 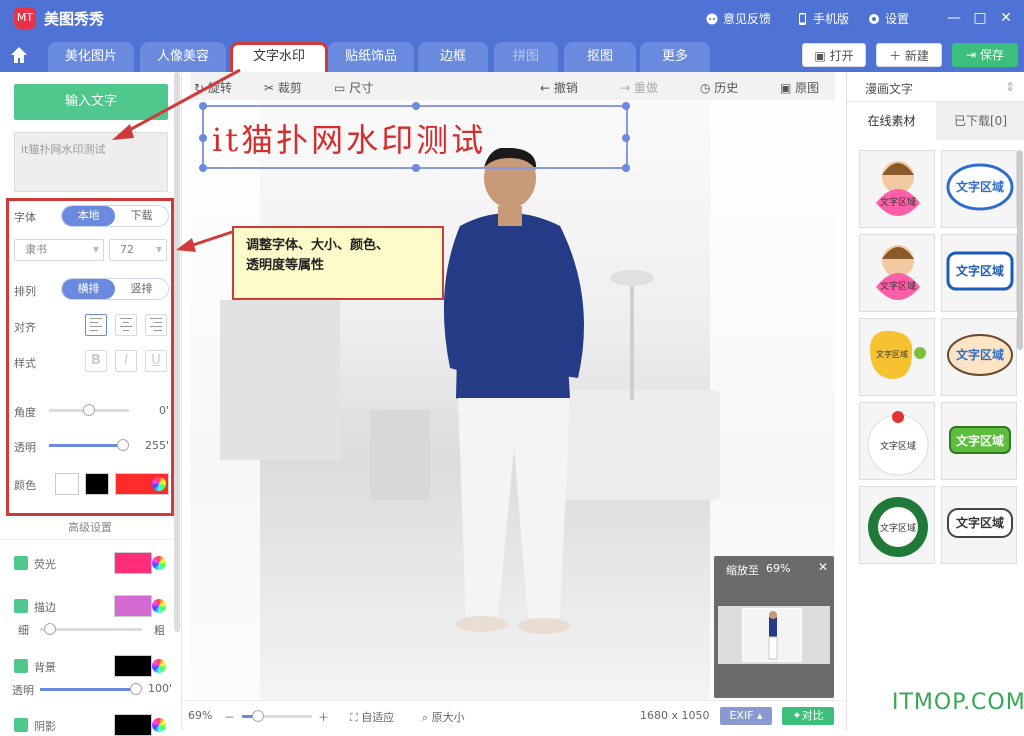 What do you see at coordinates (91, 689) in the screenshot?
I see `bg-opacity-slider` at bounding box center [91, 689].